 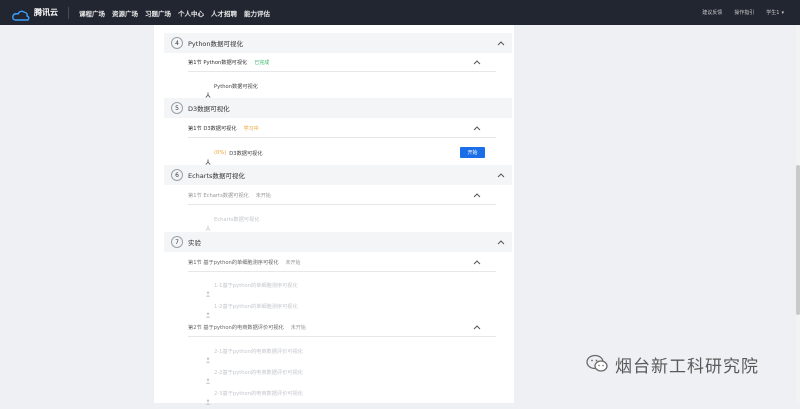 What do you see at coordinates (233, 262) in the screenshot?
I see `section-label: 第1节 基于python的单细胞测序可视化` at bounding box center [233, 262].